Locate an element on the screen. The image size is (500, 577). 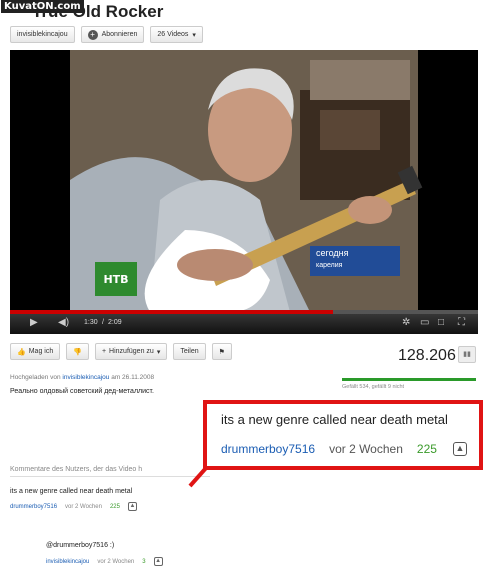
player-controls: ▶ ◀) 1:30 / 2:09 ✲ ▭ □ ⛶ is located at coordinates (244, 323).